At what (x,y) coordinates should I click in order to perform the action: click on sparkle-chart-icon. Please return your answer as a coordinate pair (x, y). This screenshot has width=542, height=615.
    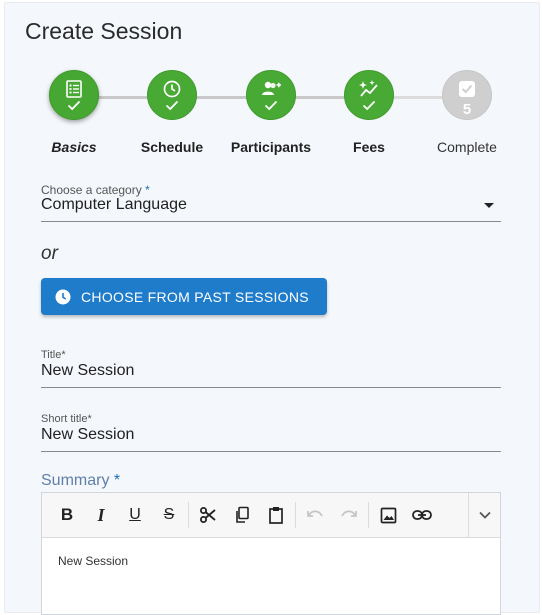
    Looking at the image, I should click on (368, 88).